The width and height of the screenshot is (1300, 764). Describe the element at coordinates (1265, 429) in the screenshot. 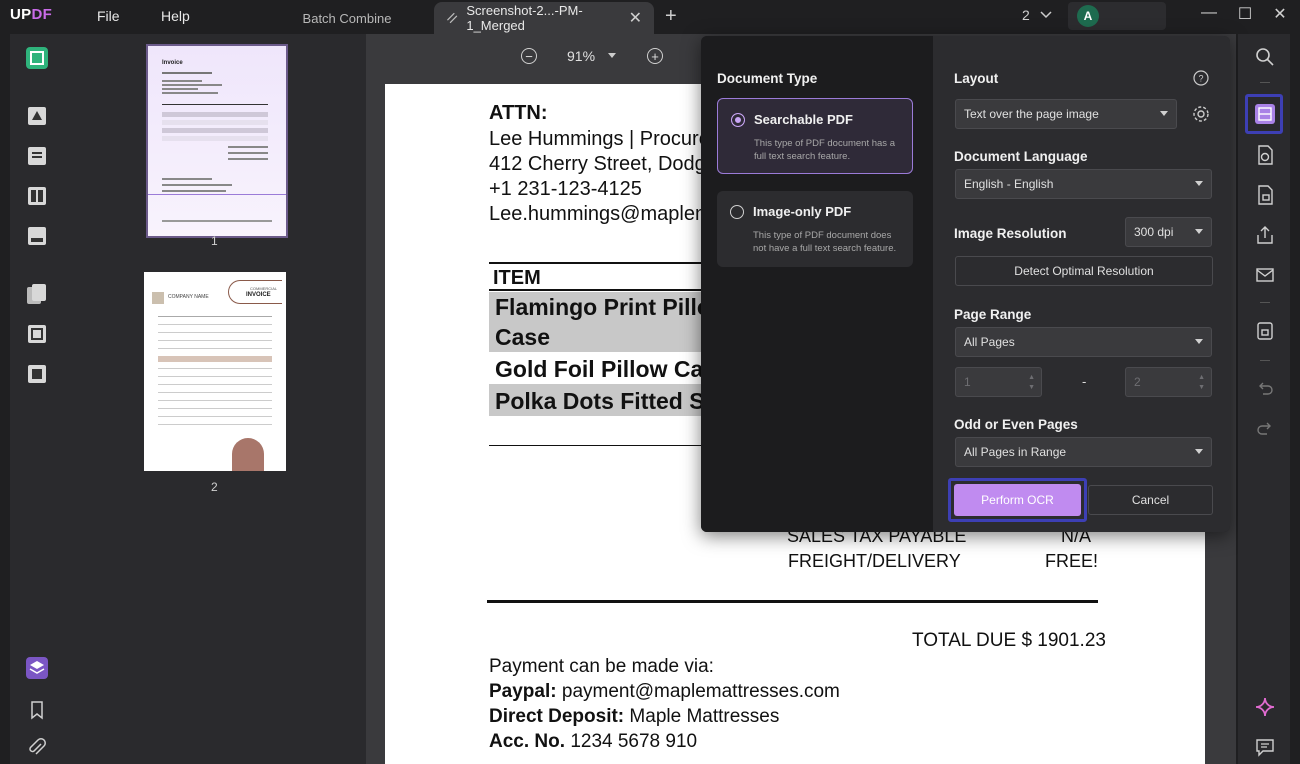

I see `redo-icon` at that location.